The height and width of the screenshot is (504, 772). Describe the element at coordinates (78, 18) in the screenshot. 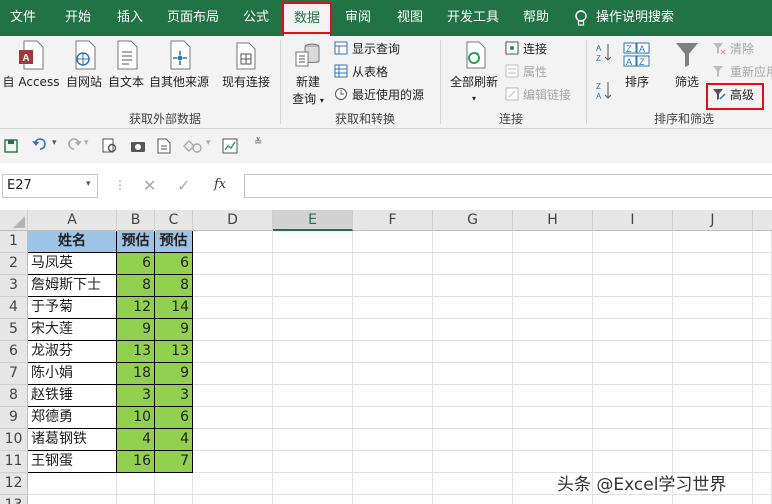

I see `tab-home: 开始` at that location.